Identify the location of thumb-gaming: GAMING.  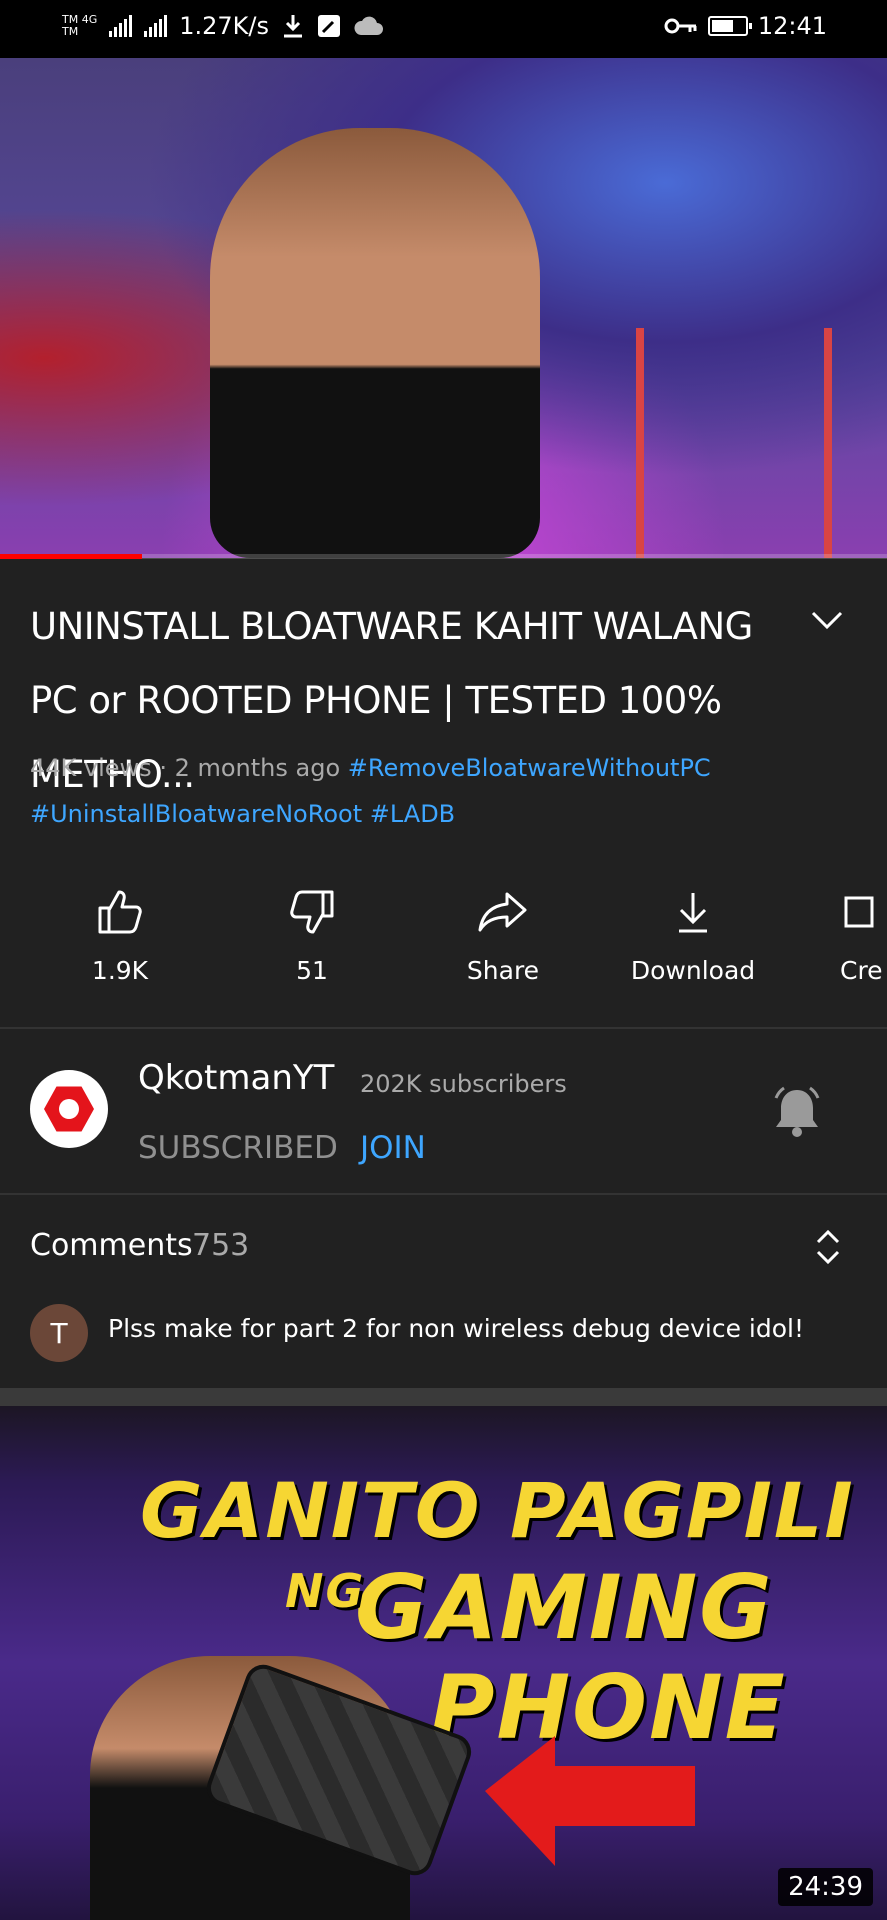
(564, 1607).